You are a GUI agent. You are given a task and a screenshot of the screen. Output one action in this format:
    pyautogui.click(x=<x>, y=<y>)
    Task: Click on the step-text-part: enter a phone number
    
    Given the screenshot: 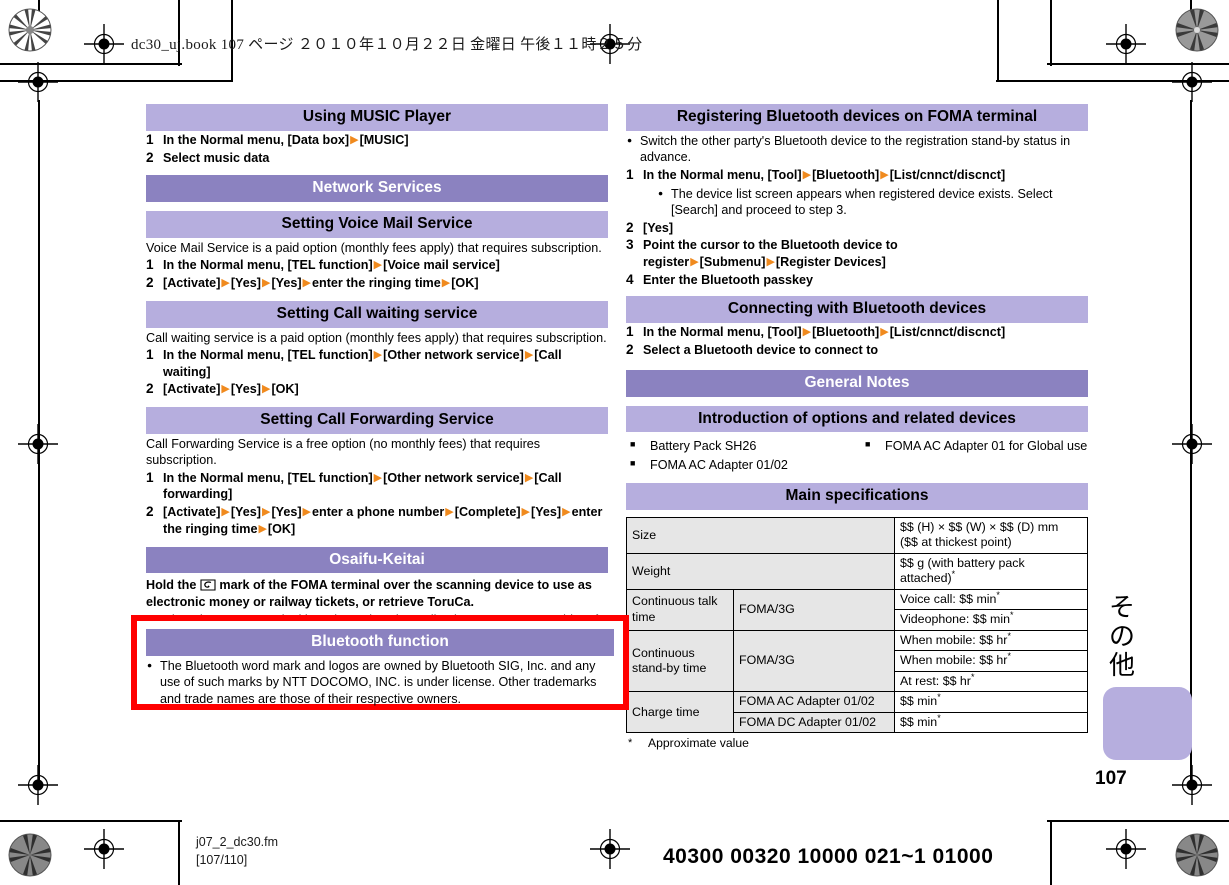 What is the action you would take?
    pyautogui.click(x=378, y=512)
    